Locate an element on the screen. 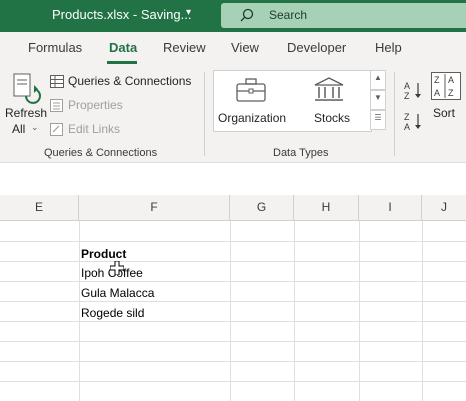 The height and width of the screenshot is (401, 466). cursor-cross-icon is located at coordinates (117, 268).